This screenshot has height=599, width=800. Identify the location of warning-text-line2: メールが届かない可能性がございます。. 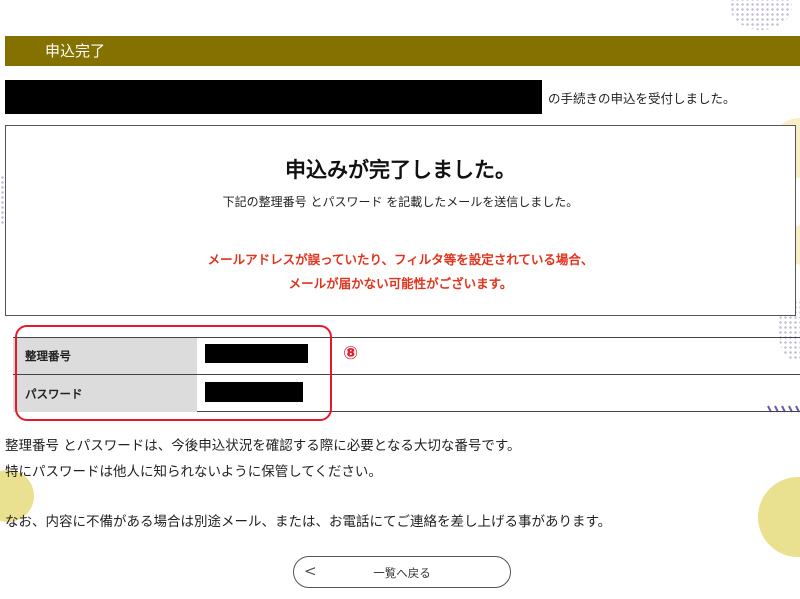
(400, 283).